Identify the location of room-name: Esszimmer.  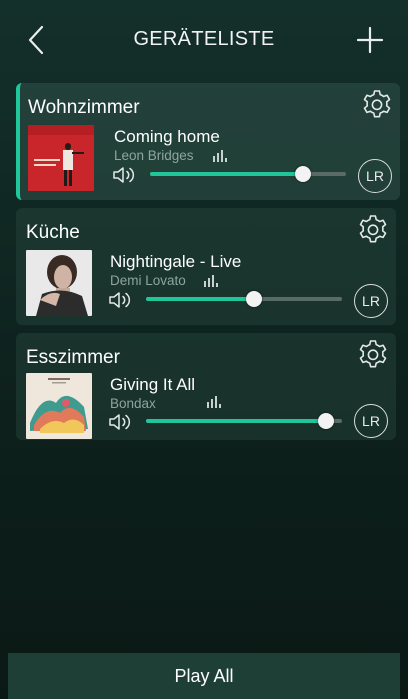
(73, 357).